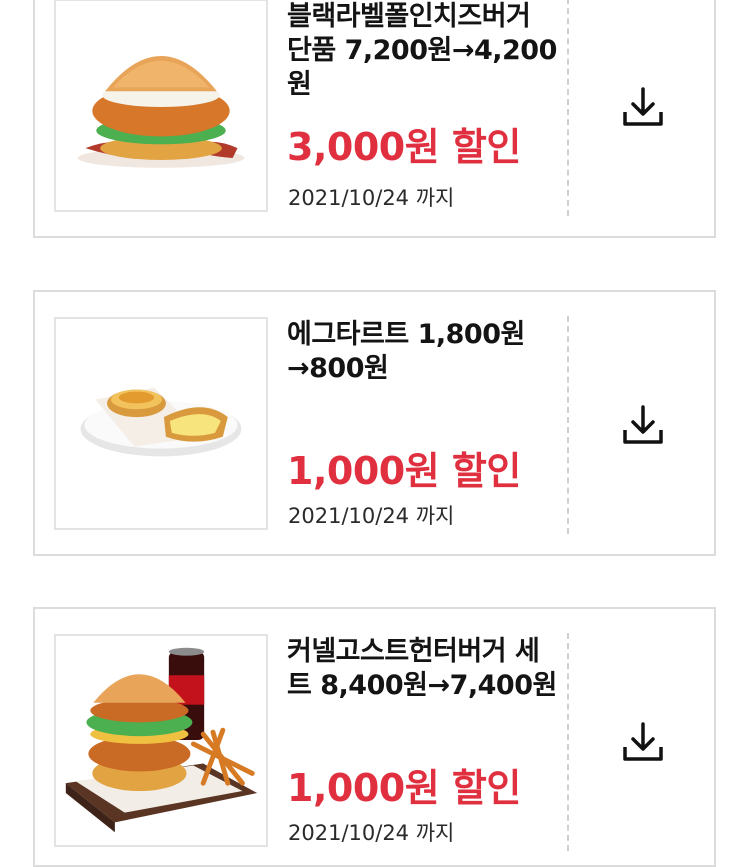 The height and width of the screenshot is (867, 750). What do you see at coordinates (161, 740) in the screenshot?
I see `burger-set-image` at bounding box center [161, 740].